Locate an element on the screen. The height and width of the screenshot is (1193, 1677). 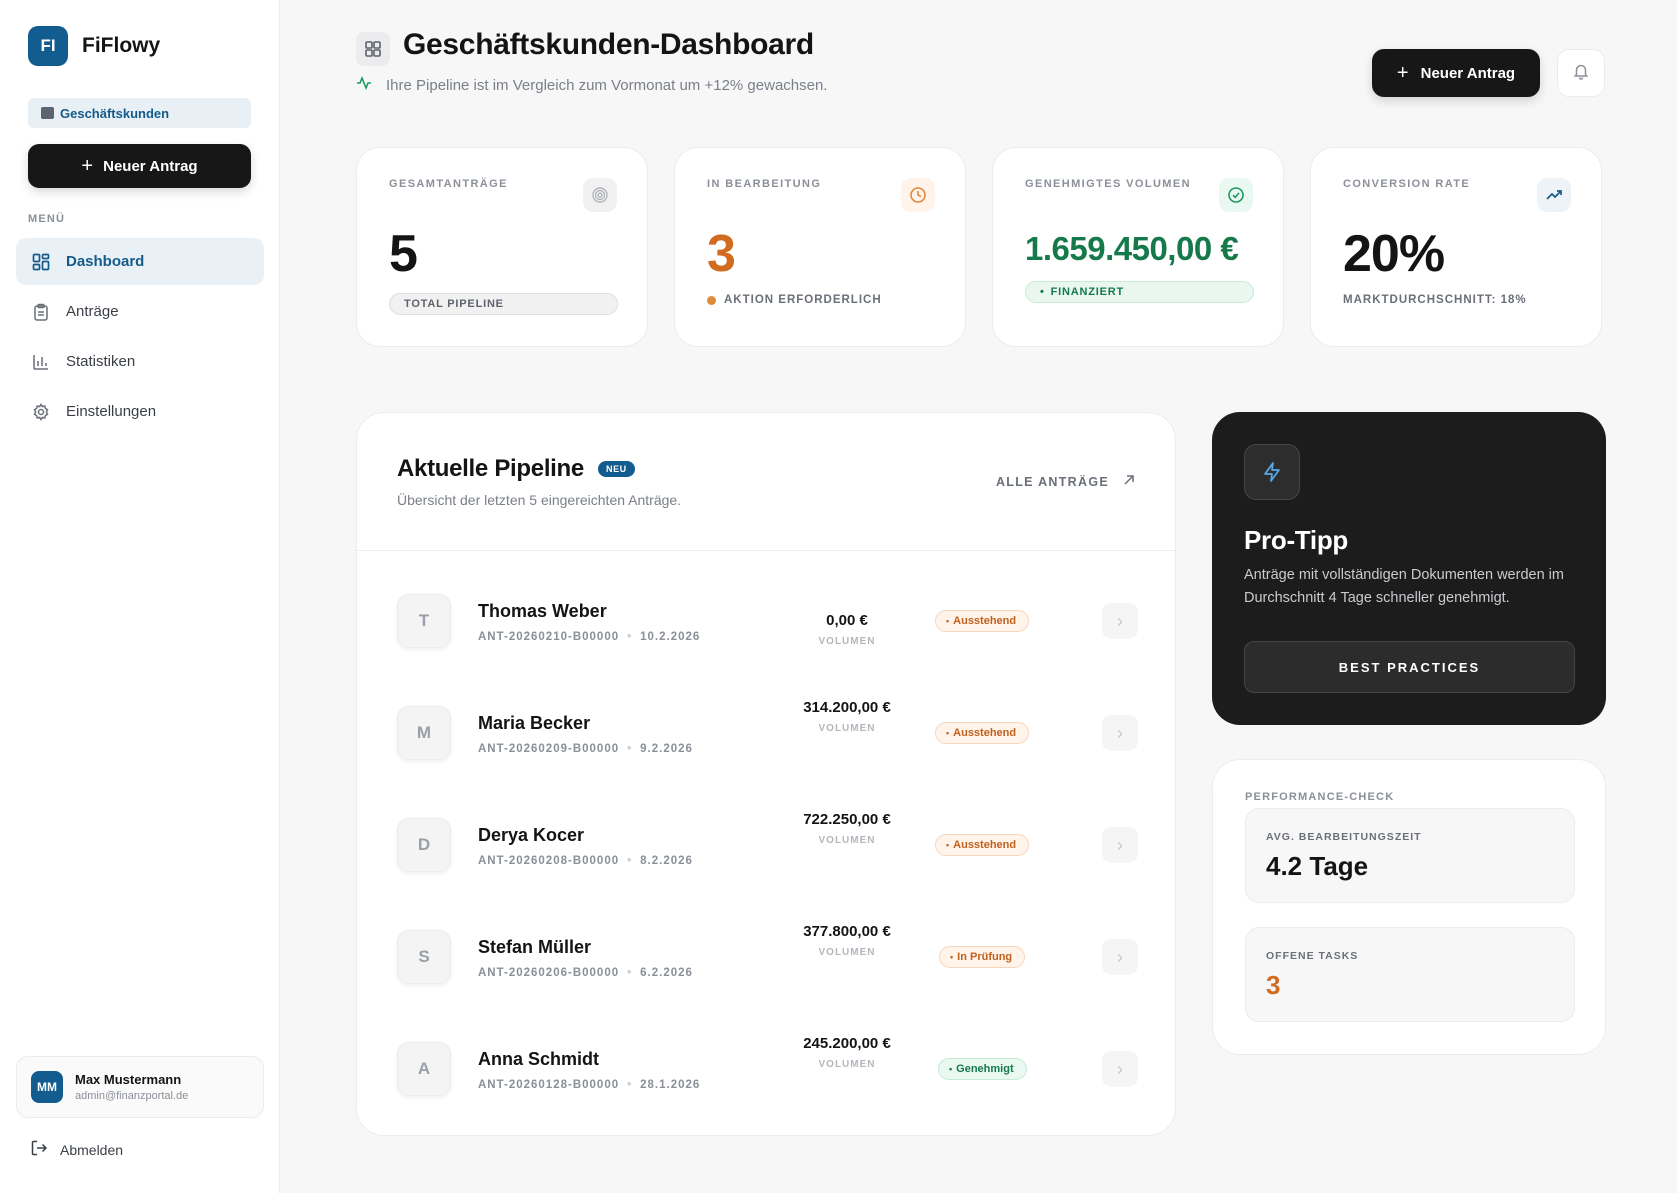
row-date: 10.2.2026 is located at coordinates (670, 637).